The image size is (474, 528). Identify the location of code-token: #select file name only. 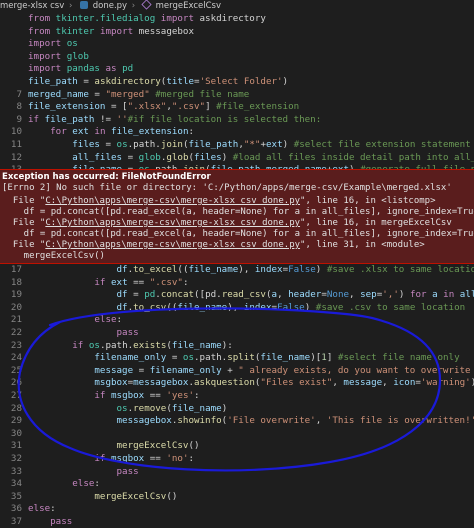
(398, 358).